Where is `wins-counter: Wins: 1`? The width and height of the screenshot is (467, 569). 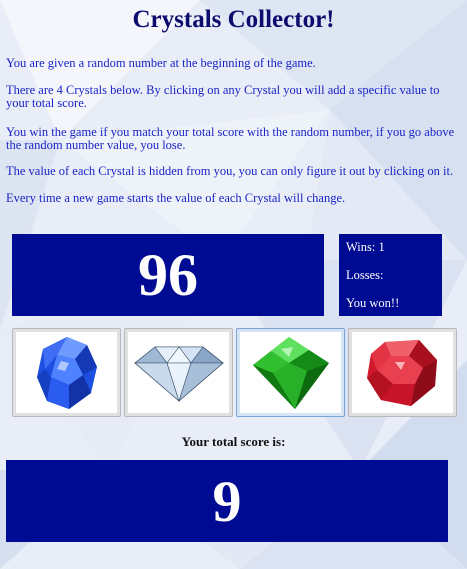
wins-counter: Wins: 1 is located at coordinates (365, 247).